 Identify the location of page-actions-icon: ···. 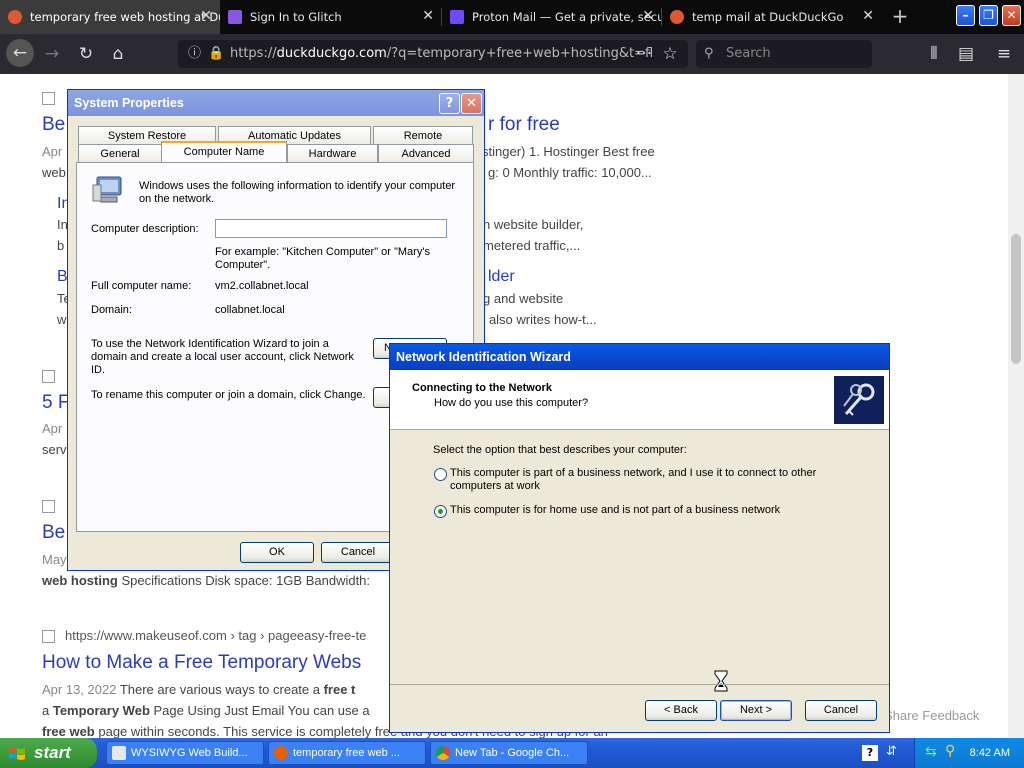
(644, 54).